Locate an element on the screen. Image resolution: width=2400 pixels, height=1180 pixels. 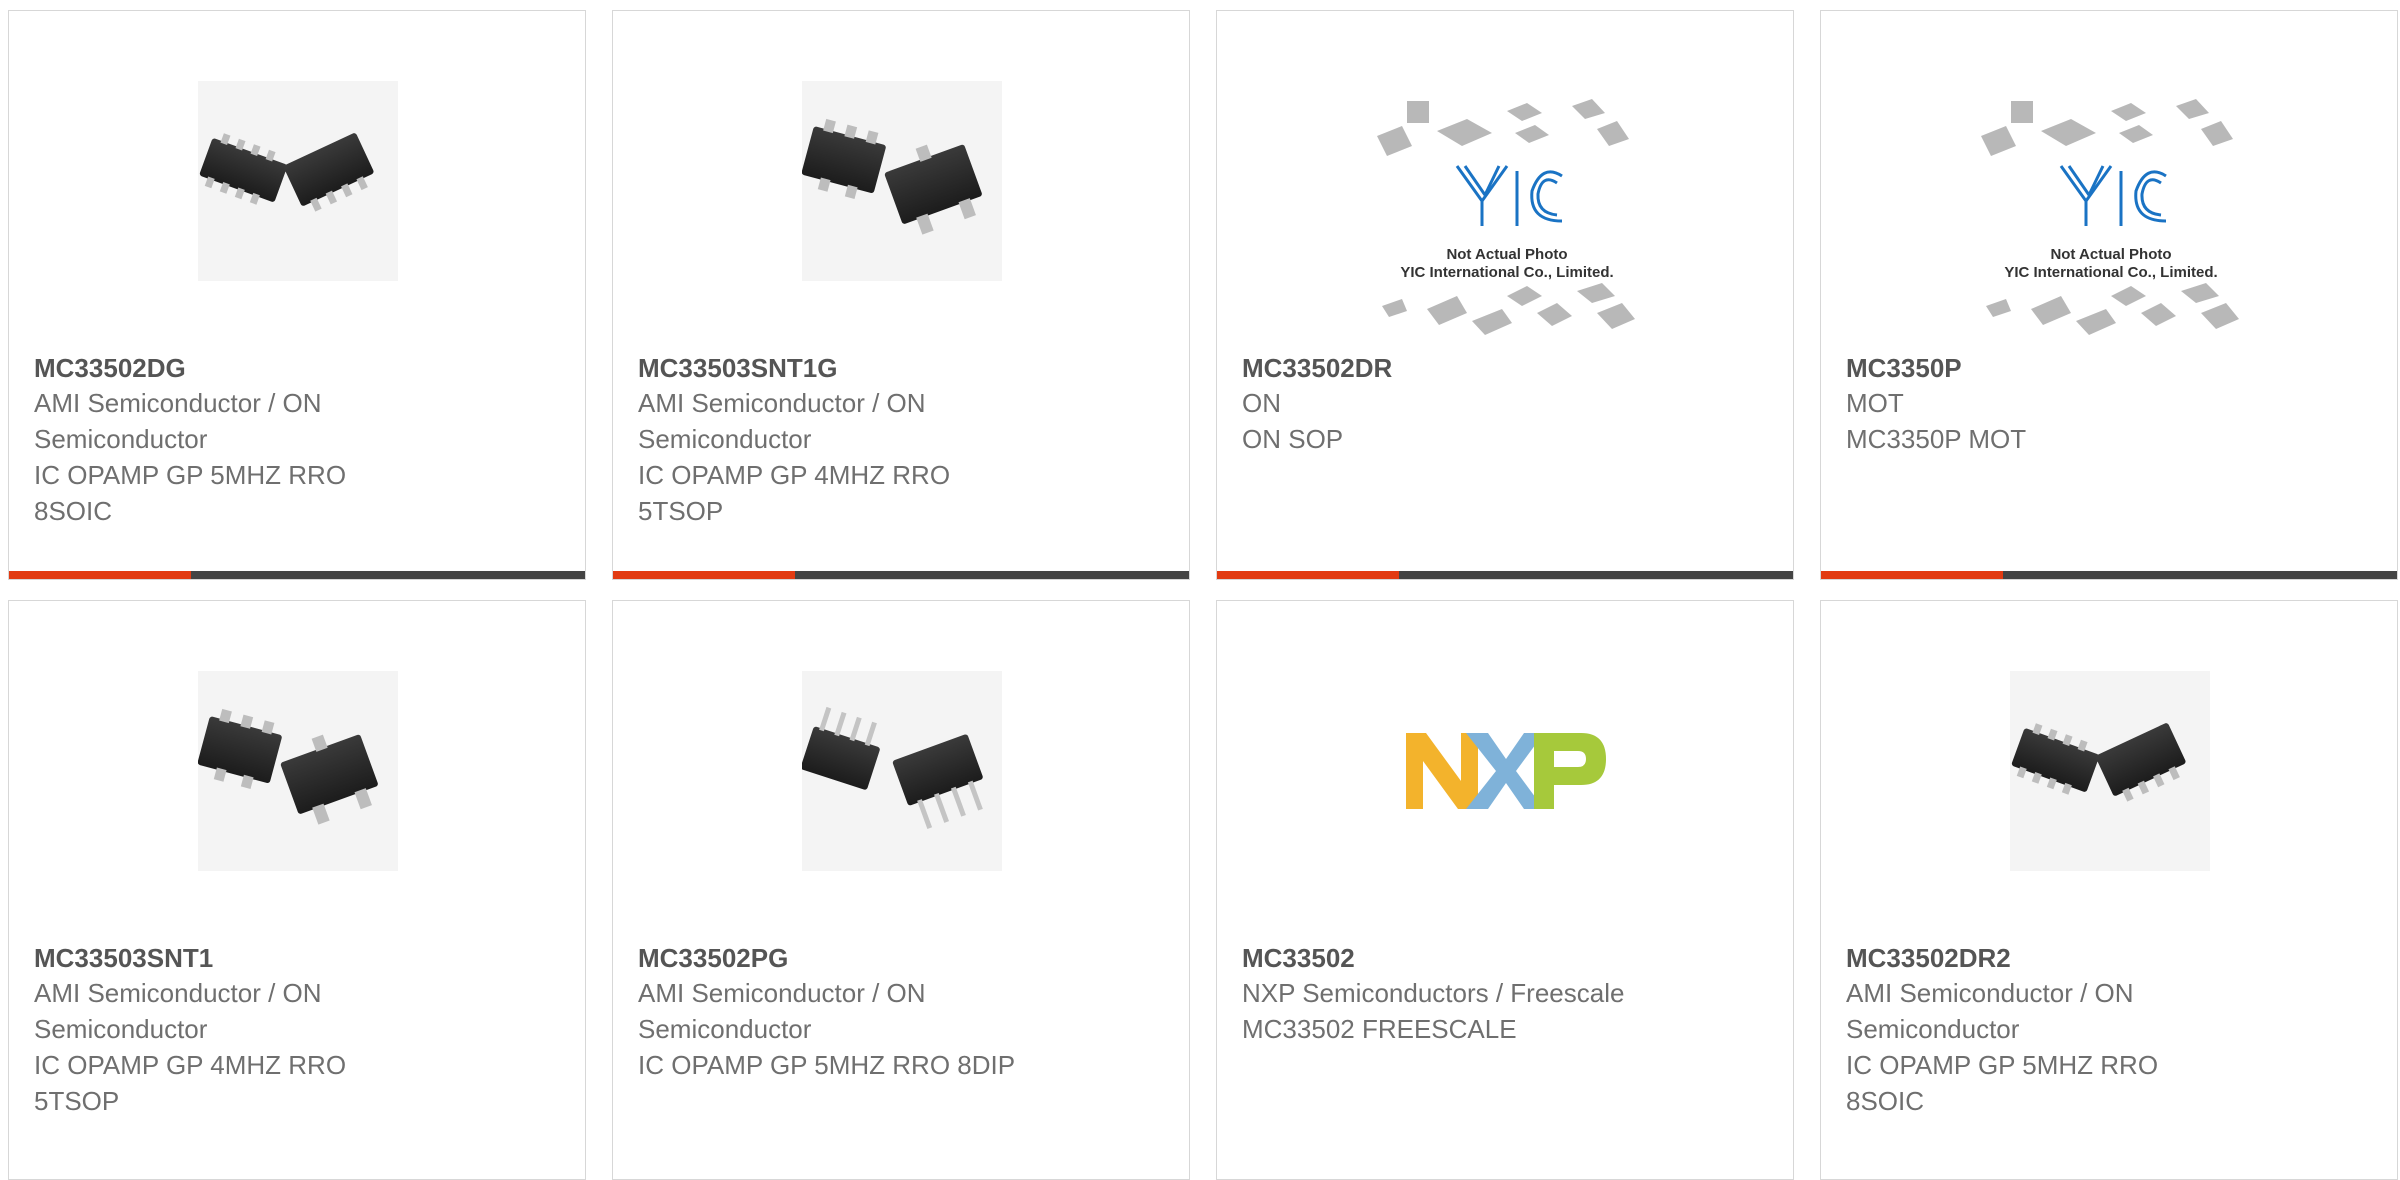
part-number: MC33503SNT1 is located at coordinates (294, 958).